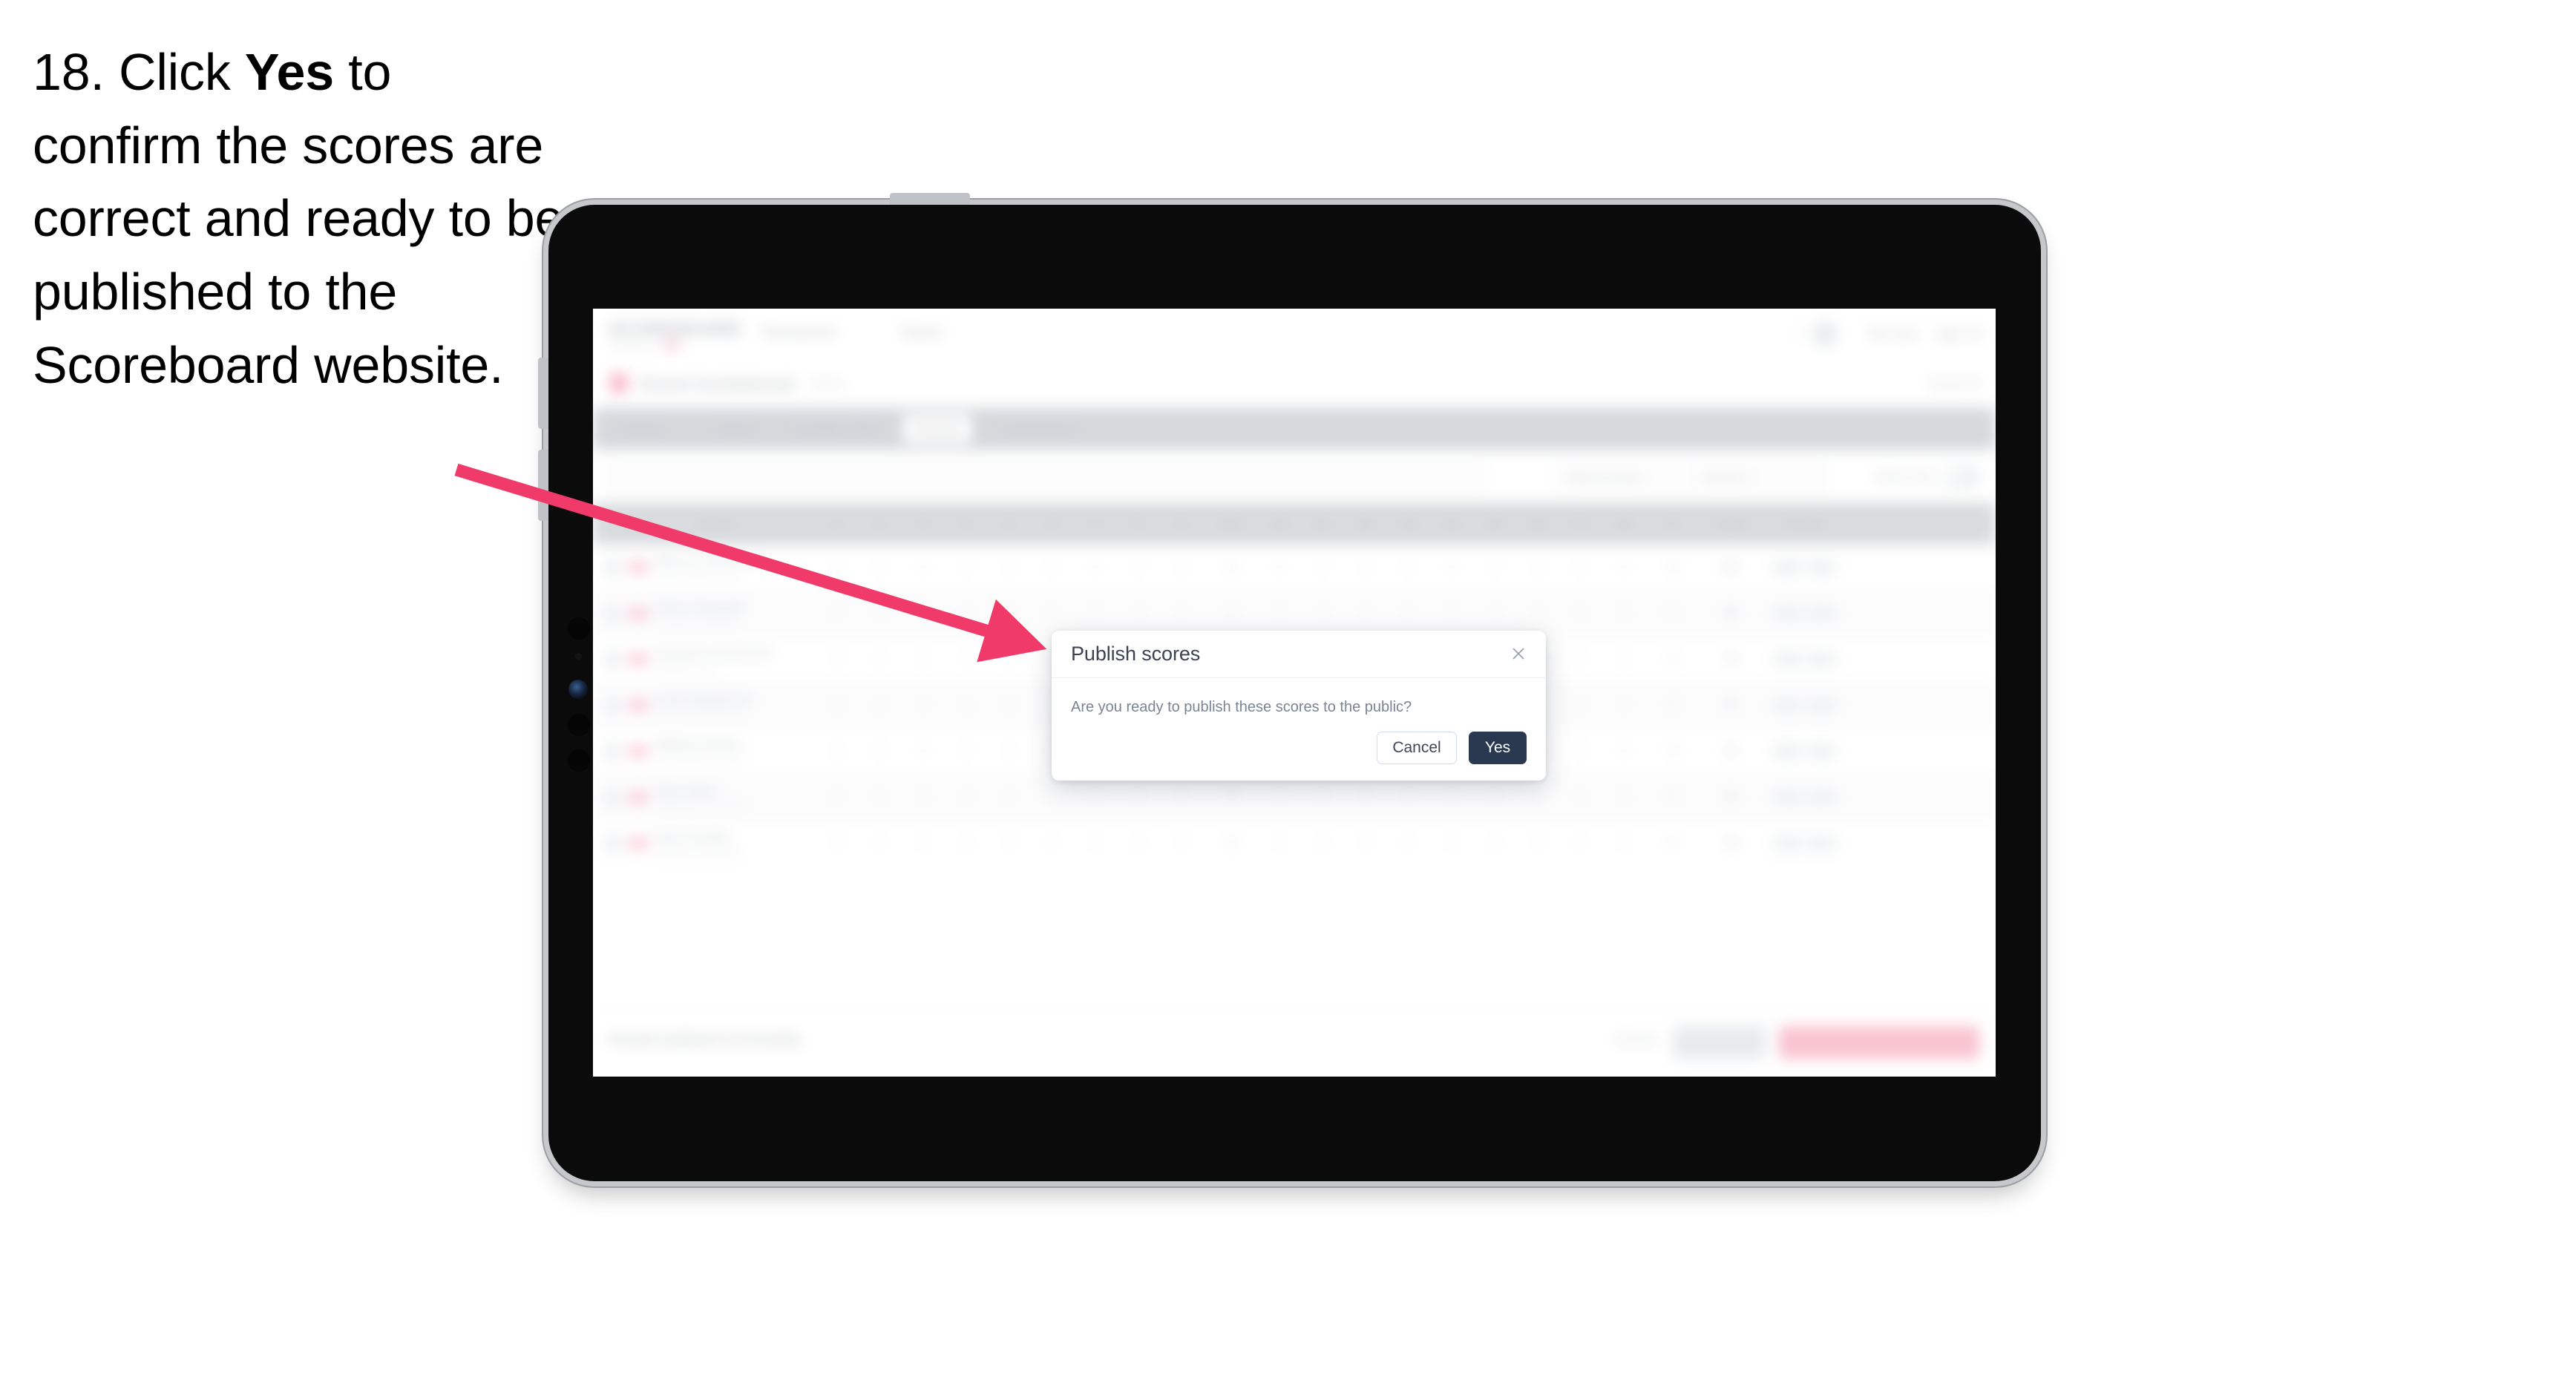  What do you see at coordinates (923, 524) in the screenshot?
I see `column-header: 3` at bounding box center [923, 524].